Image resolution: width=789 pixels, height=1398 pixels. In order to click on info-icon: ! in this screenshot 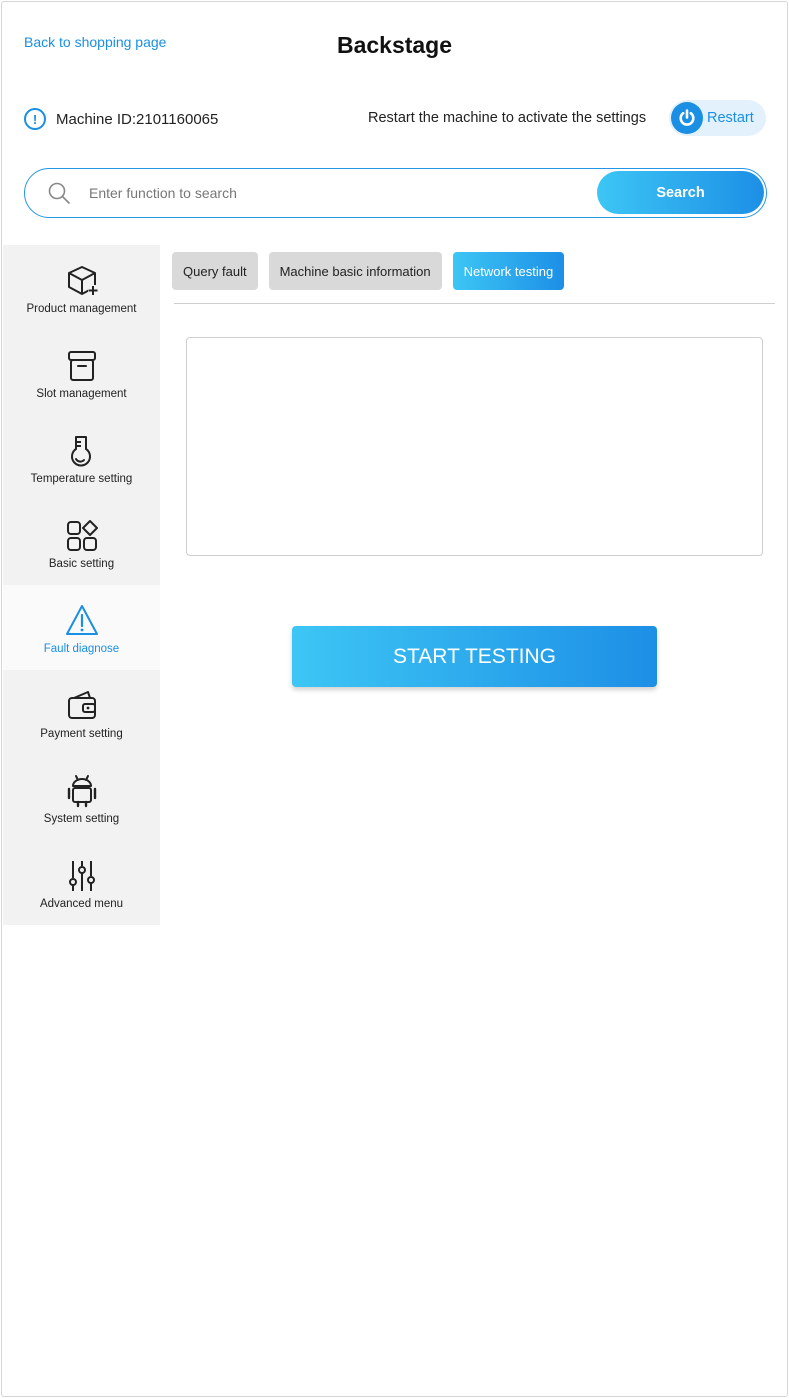, I will do `click(35, 119)`.